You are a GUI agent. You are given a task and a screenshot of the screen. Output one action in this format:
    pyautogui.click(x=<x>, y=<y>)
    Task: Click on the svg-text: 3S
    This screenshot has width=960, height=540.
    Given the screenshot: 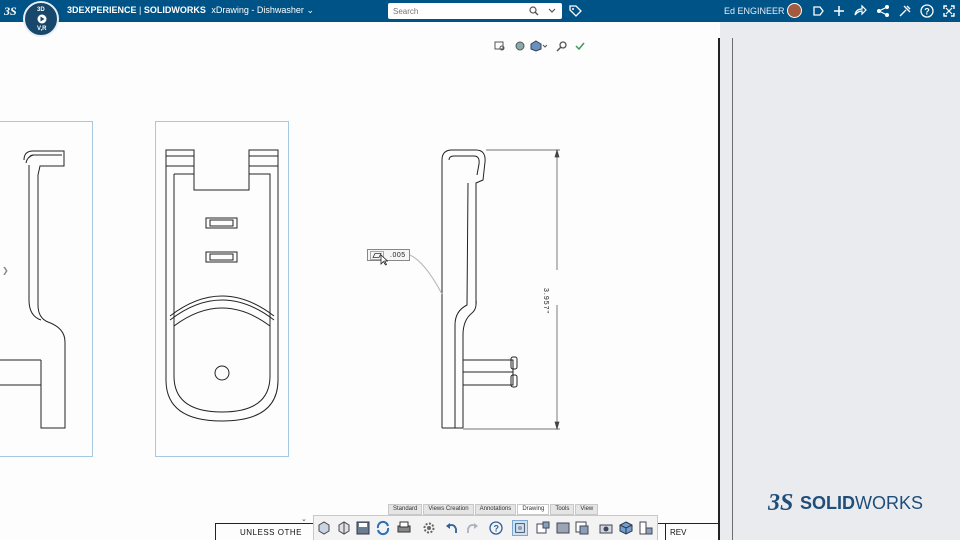 What is the action you would take?
    pyautogui.click(x=780, y=503)
    